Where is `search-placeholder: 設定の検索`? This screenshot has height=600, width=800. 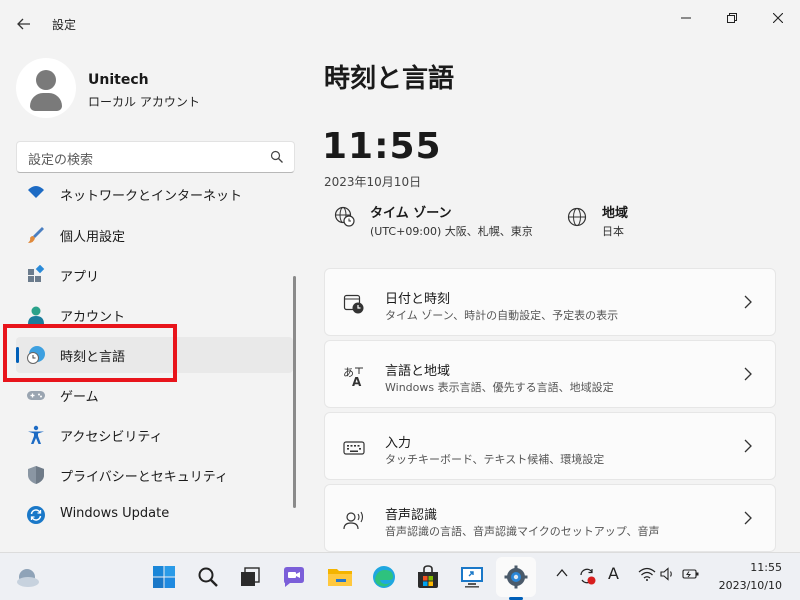
search-placeholder: 設定の検索 is located at coordinates (61, 160).